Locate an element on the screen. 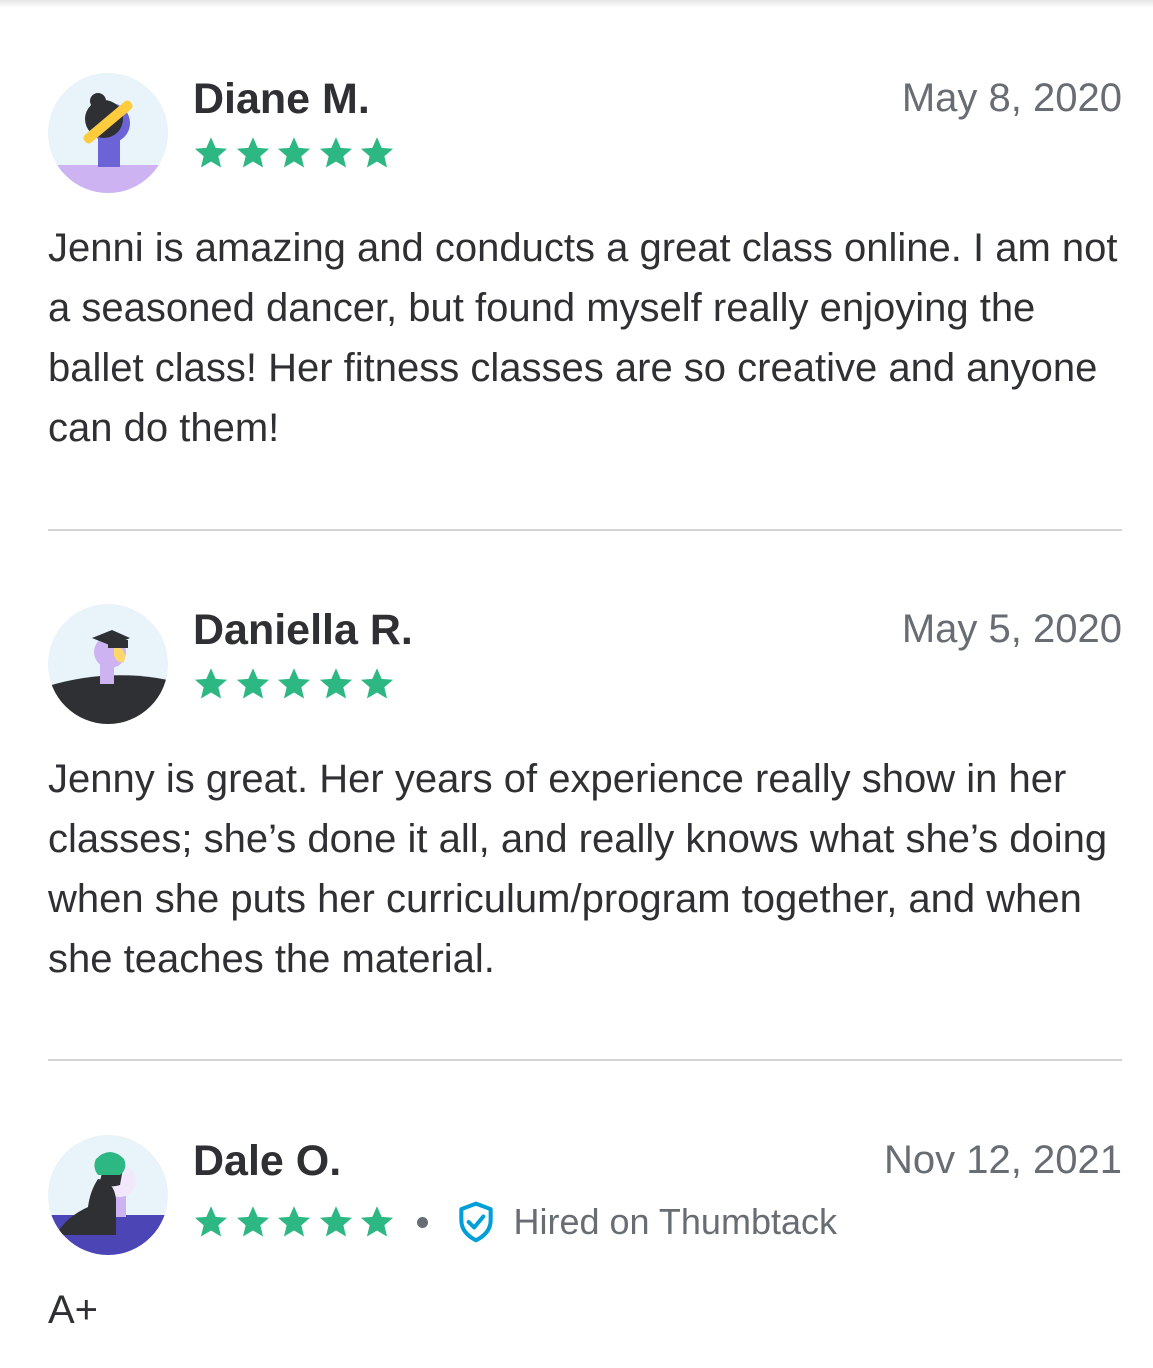 This screenshot has width=1153, height=1368. review-date: May 5, 2020 is located at coordinates (1011, 629).